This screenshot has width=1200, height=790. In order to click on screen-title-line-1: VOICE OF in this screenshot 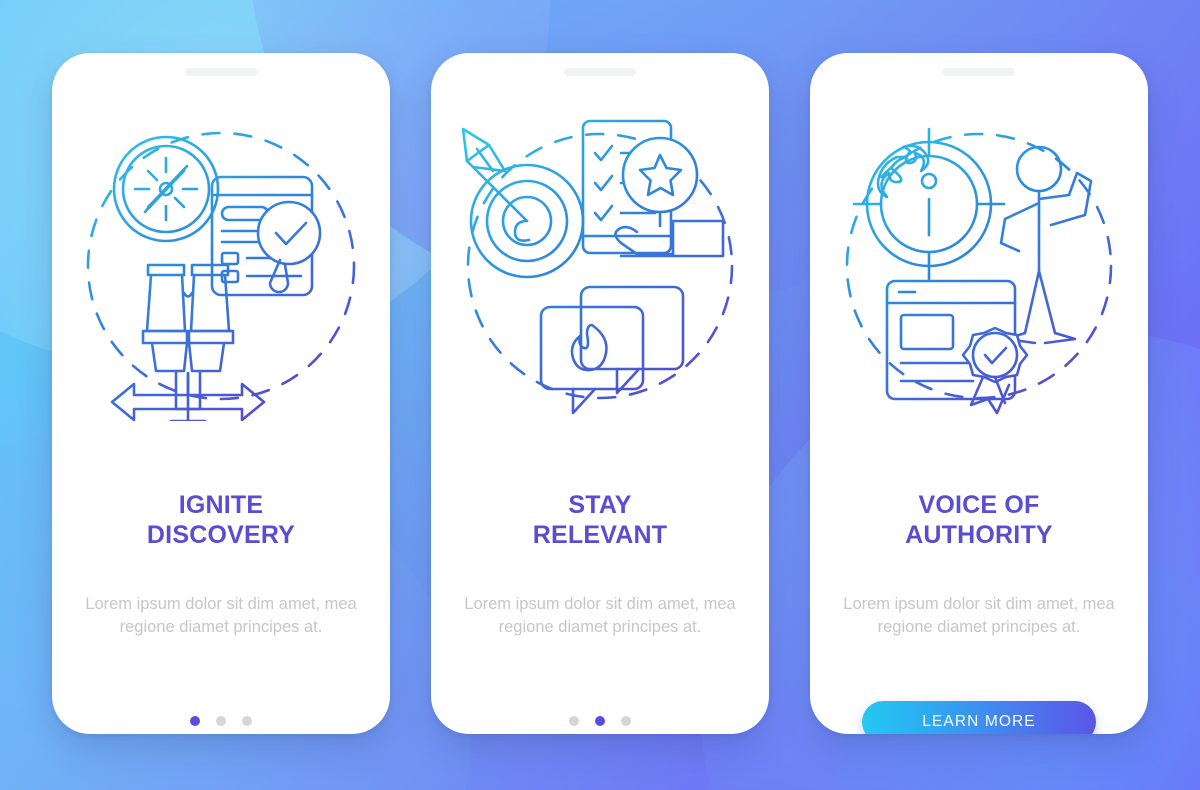, I will do `click(979, 505)`.